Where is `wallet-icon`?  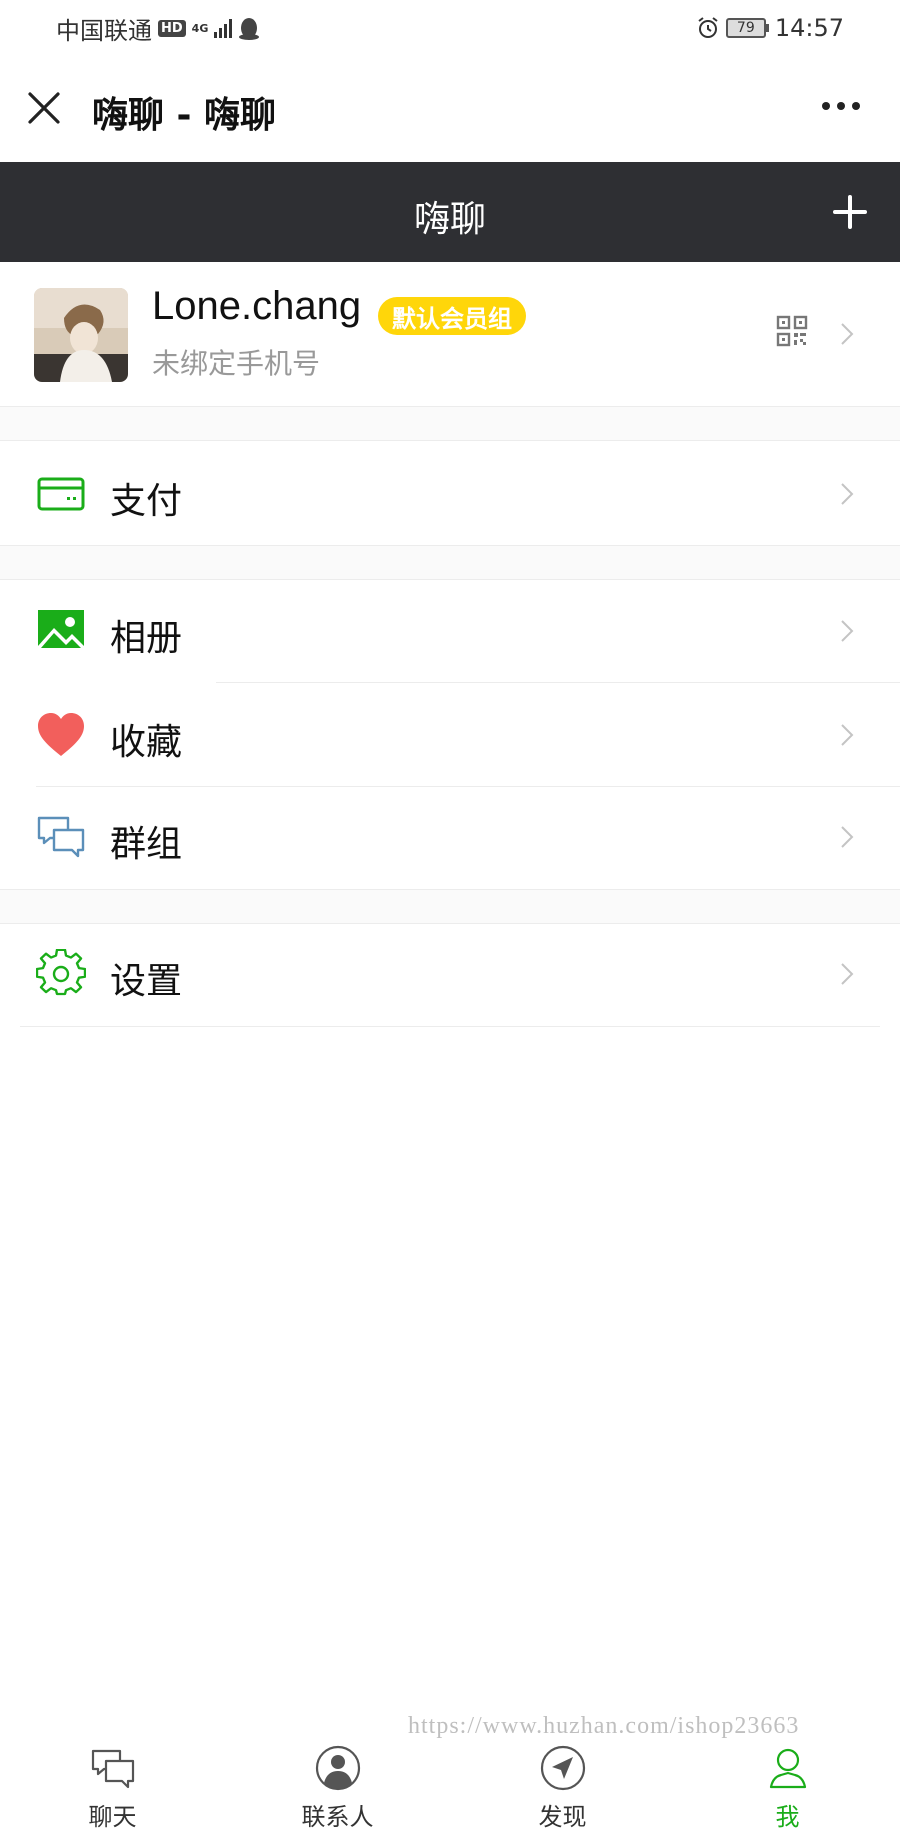 wallet-icon is located at coordinates (61, 494).